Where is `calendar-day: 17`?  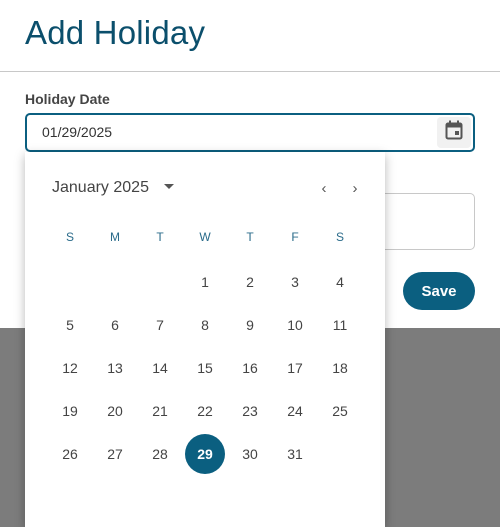
calendar-day: 17 is located at coordinates (295, 368).